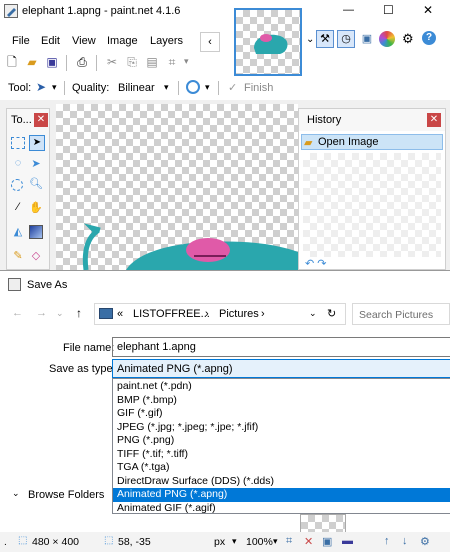  Describe the element at coordinates (21, 41) in the screenshot. I see `menu-file: File` at that location.